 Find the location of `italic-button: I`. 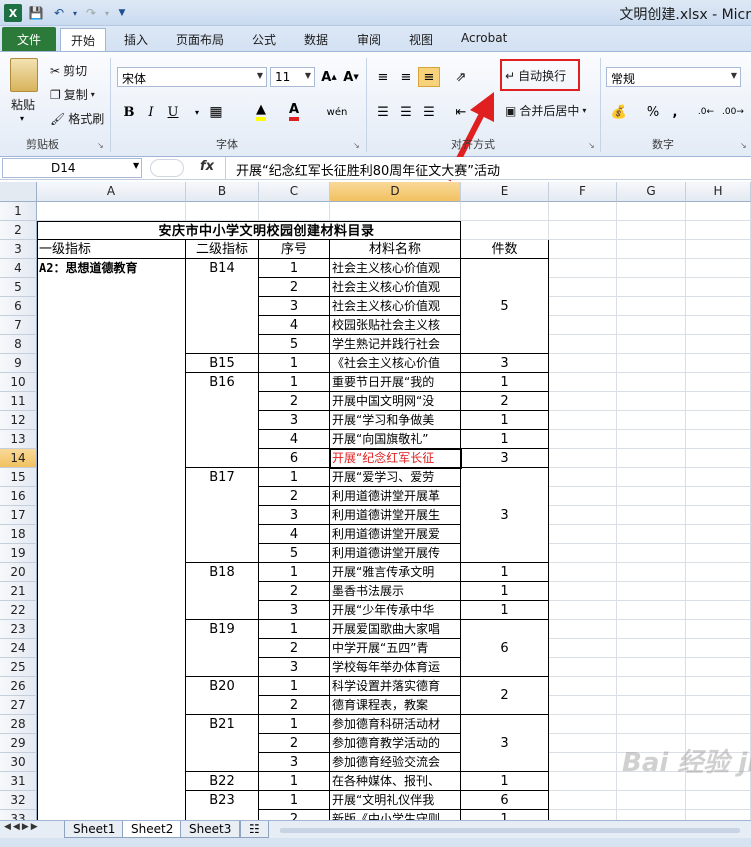

italic-button: I is located at coordinates (151, 112).